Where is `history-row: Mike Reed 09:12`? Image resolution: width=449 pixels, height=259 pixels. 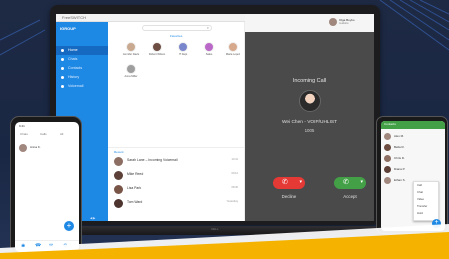
history-row: Mike Reed 09:12 is located at coordinates (178, 176).